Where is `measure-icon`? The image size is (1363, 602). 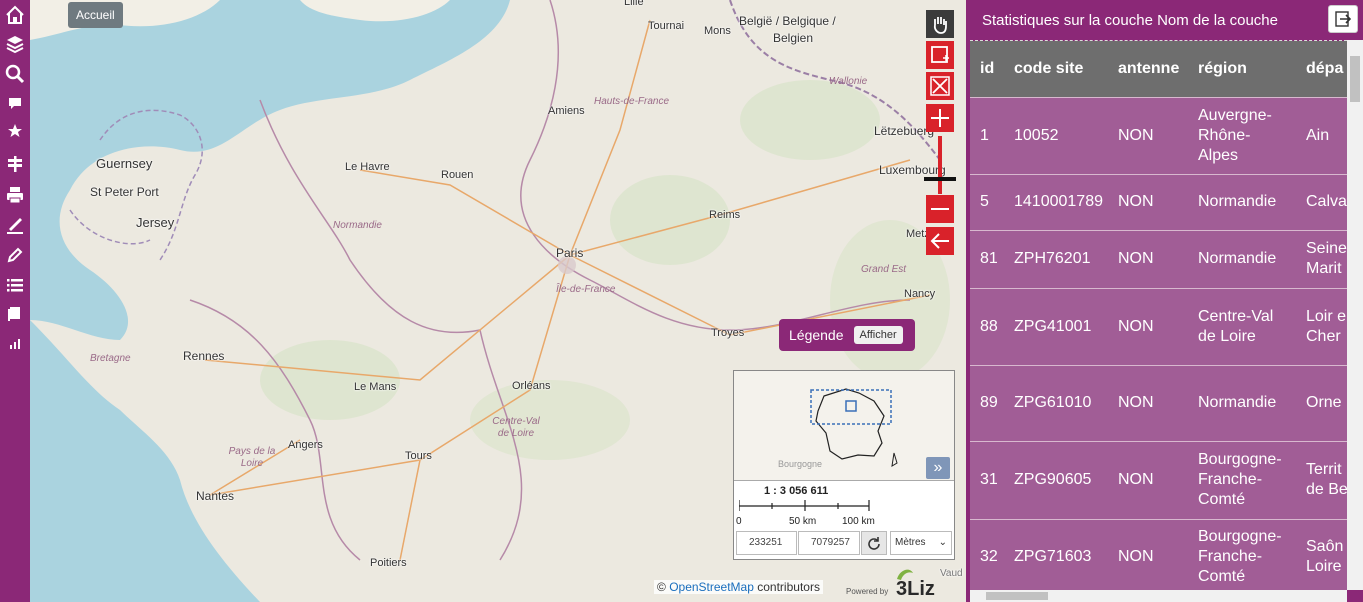
measure-icon is located at coordinates (15, 225).